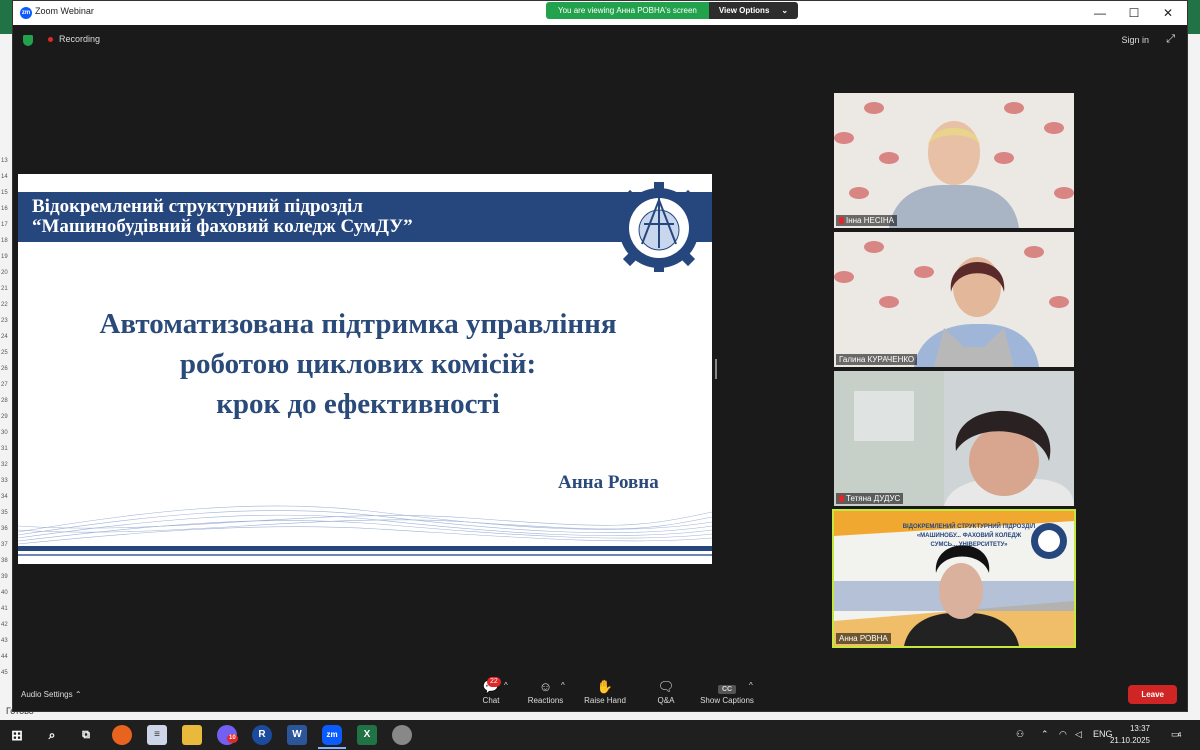  Describe the element at coordinates (122, 735) in the screenshot. I see `firefox-icon` at that location.